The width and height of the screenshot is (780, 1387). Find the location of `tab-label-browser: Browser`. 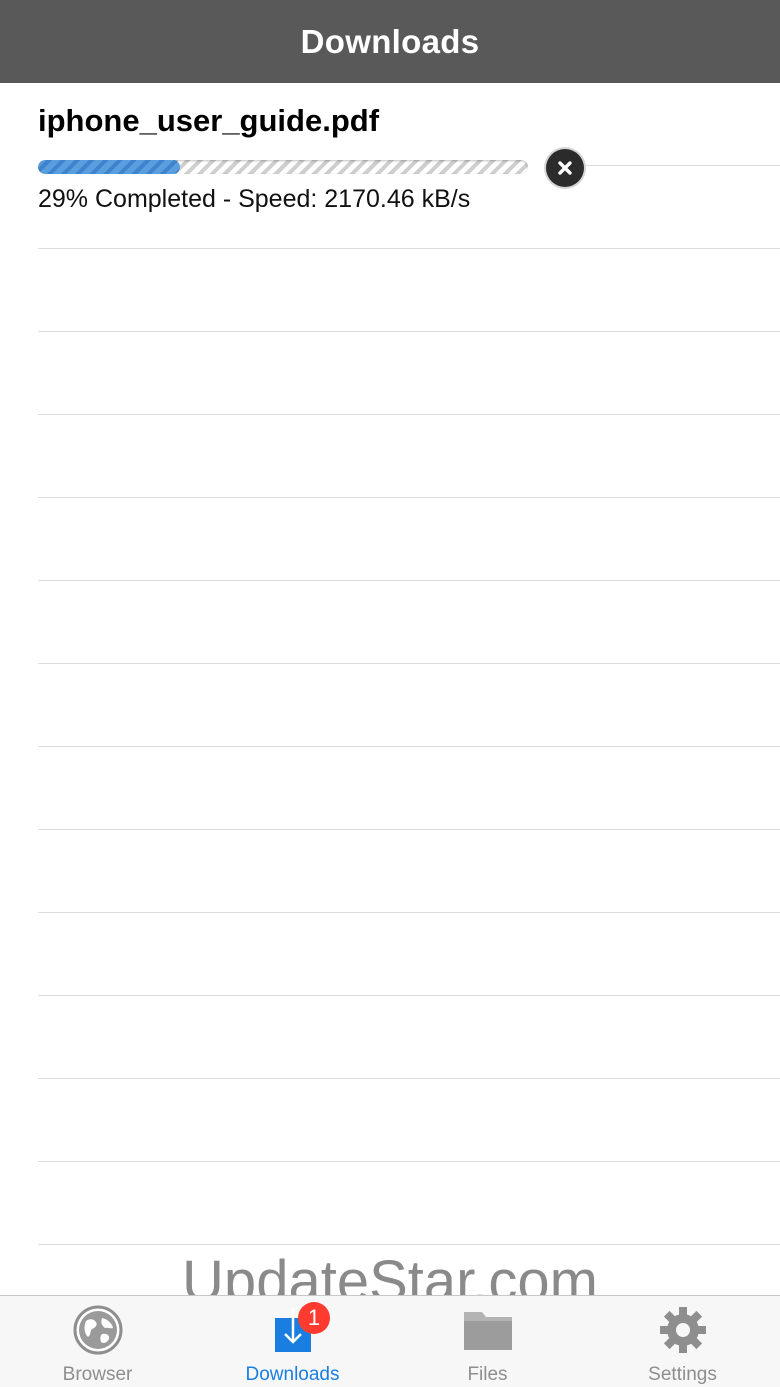

tab-label-browser: Browser is located at coordinates (97, 1374).